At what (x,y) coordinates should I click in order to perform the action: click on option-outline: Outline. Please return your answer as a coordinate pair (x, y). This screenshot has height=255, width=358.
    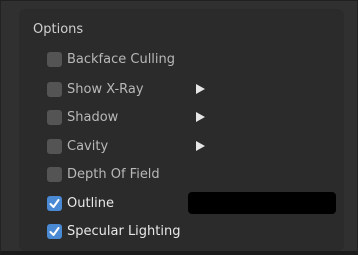
    Looking at the image, I should click on (80, 203).